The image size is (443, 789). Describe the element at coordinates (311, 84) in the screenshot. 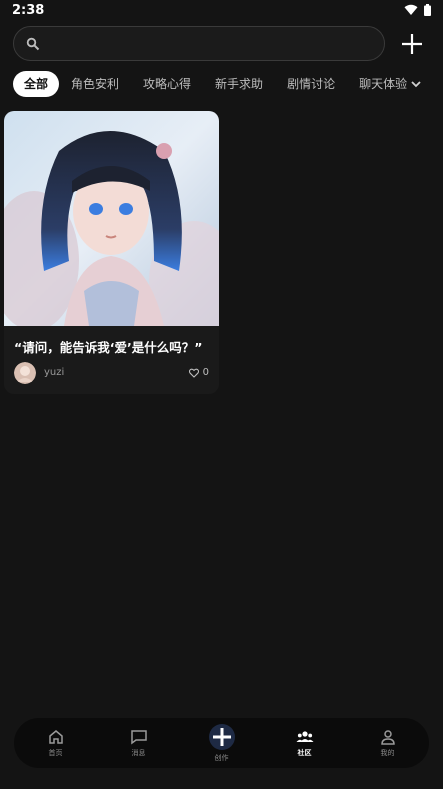

I see `tab-plot-discussion: 剧情讨论` at that location.